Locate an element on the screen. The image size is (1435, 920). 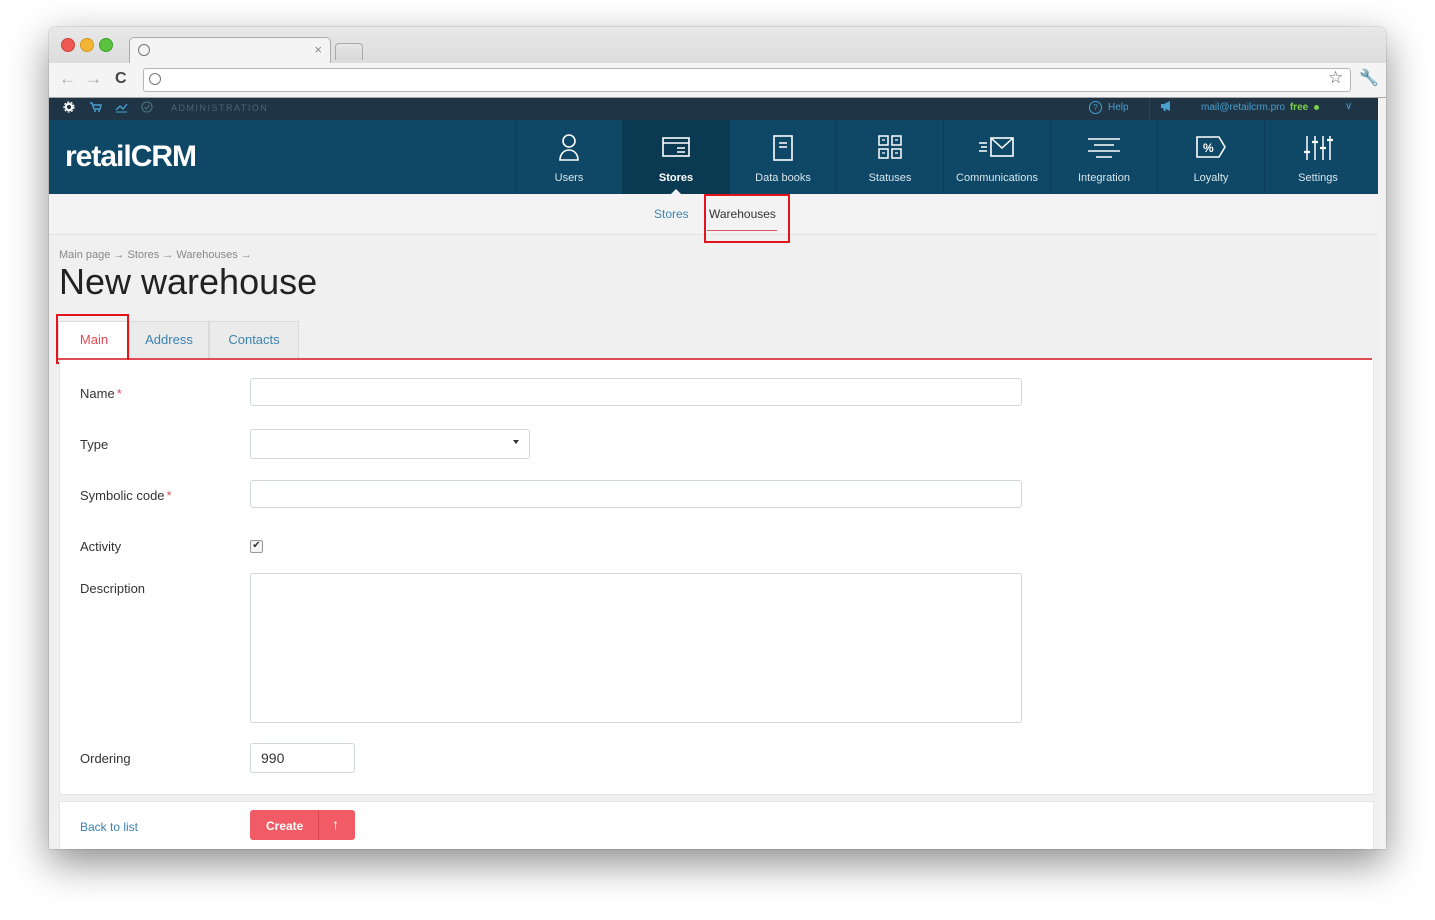
caret-down-icon is located at coordinates (516, 442).